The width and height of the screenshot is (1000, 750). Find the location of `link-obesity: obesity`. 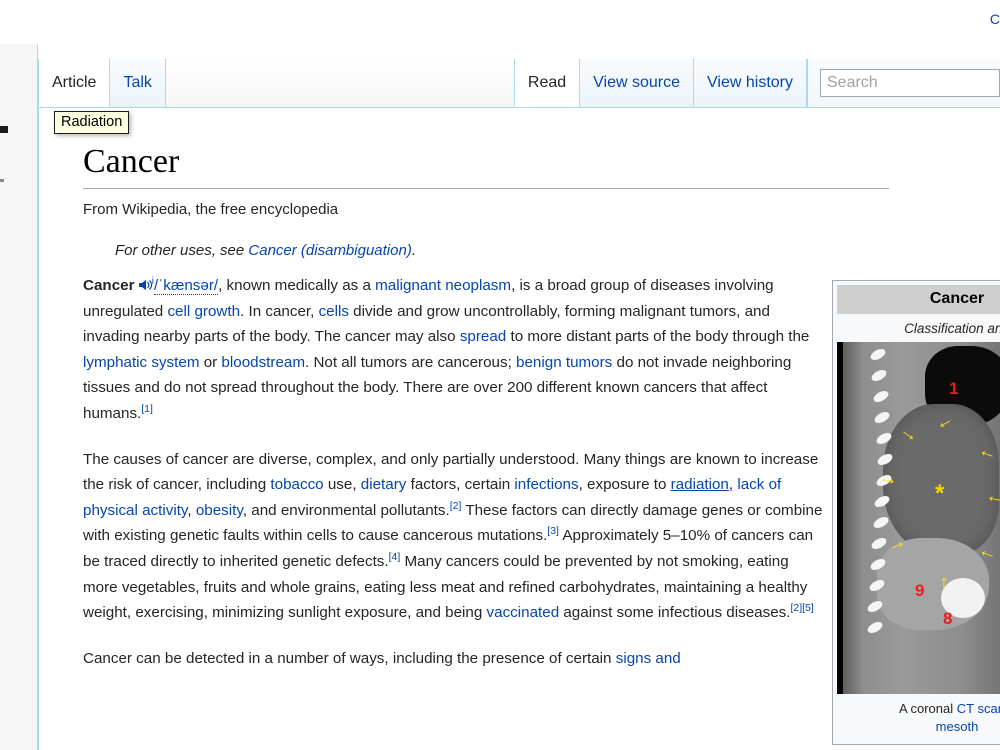

link-obesity: obesity is located at coordinates (219, 510).